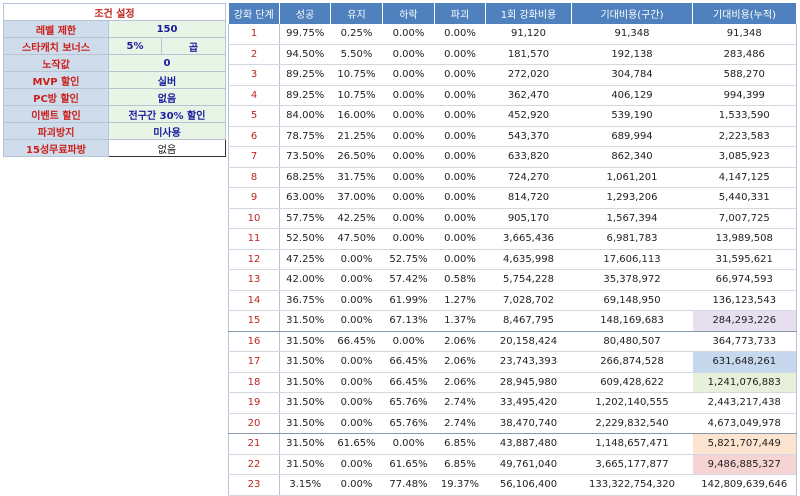 This screenshot has height=496, width=800. Describe the element at coordinates (632, 218) in the screenshot. I see `table-cell: 1,567,394` at that location.